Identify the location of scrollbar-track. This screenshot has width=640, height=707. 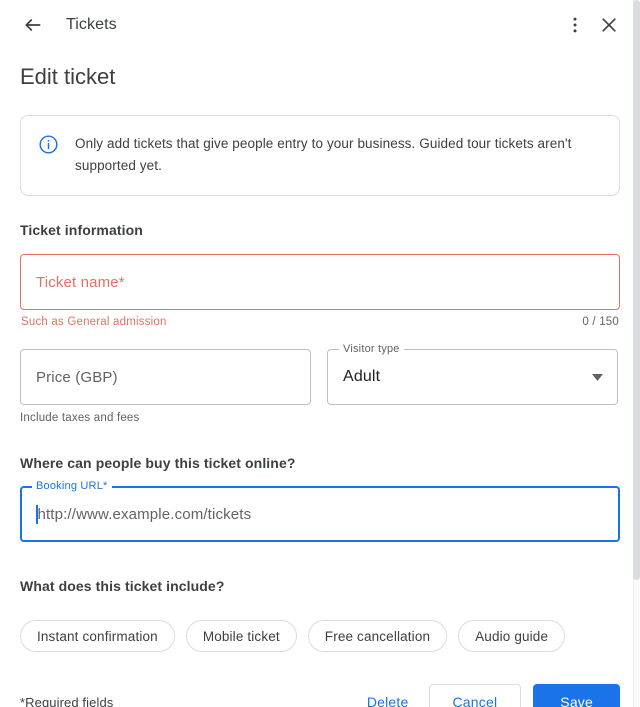
(636, 353).